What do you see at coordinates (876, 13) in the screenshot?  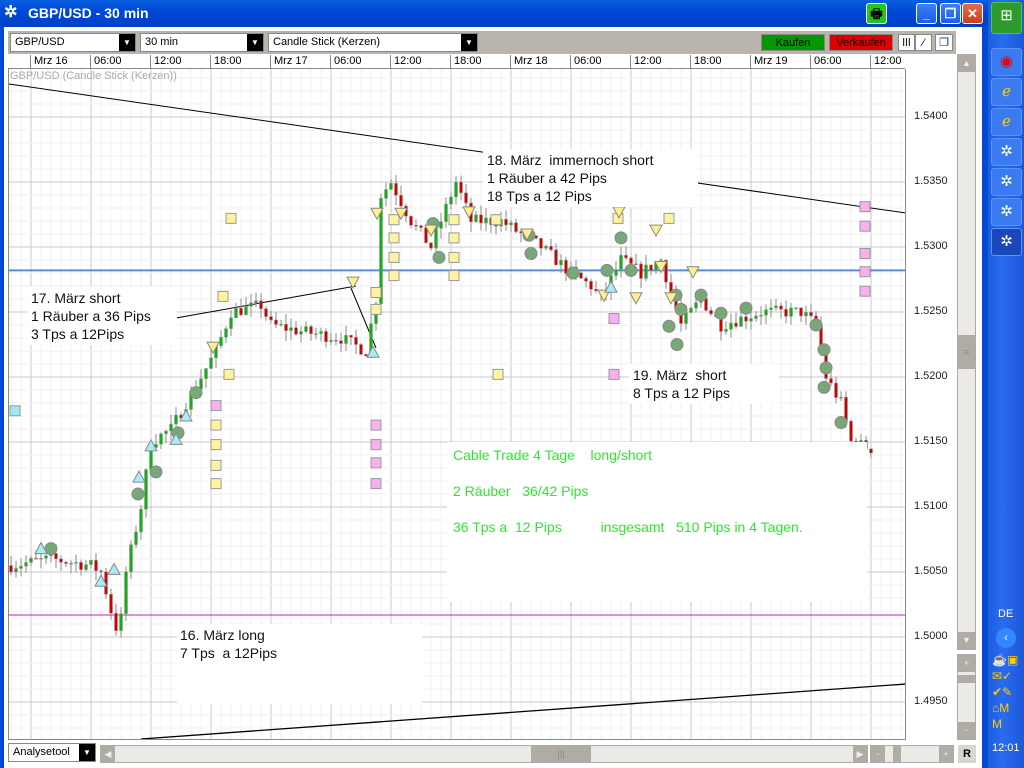 I see `printer-button: 🖶` at bounding box center [876, 13].